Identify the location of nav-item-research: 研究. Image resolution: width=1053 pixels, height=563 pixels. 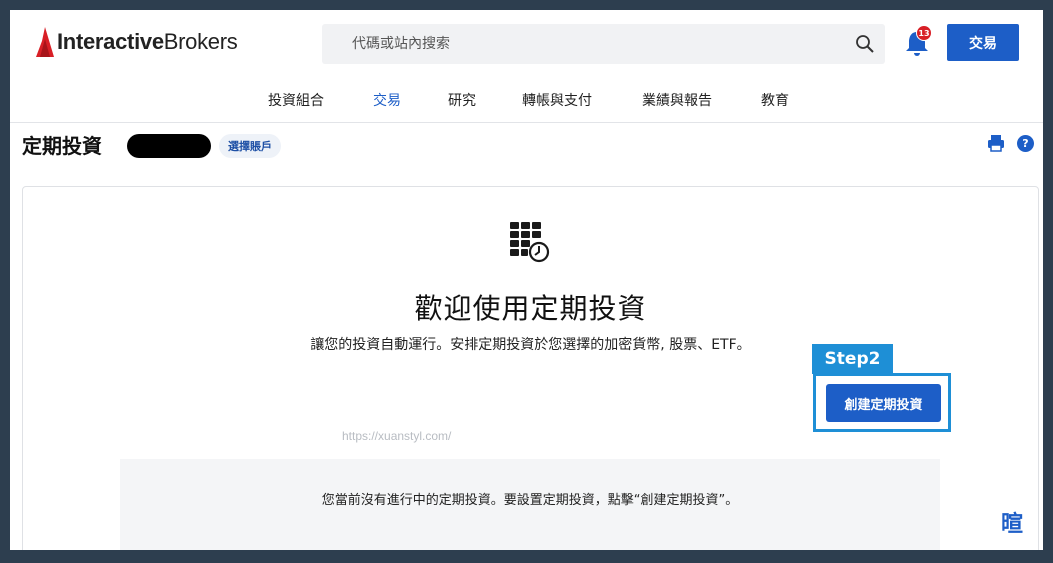
(462, 100).